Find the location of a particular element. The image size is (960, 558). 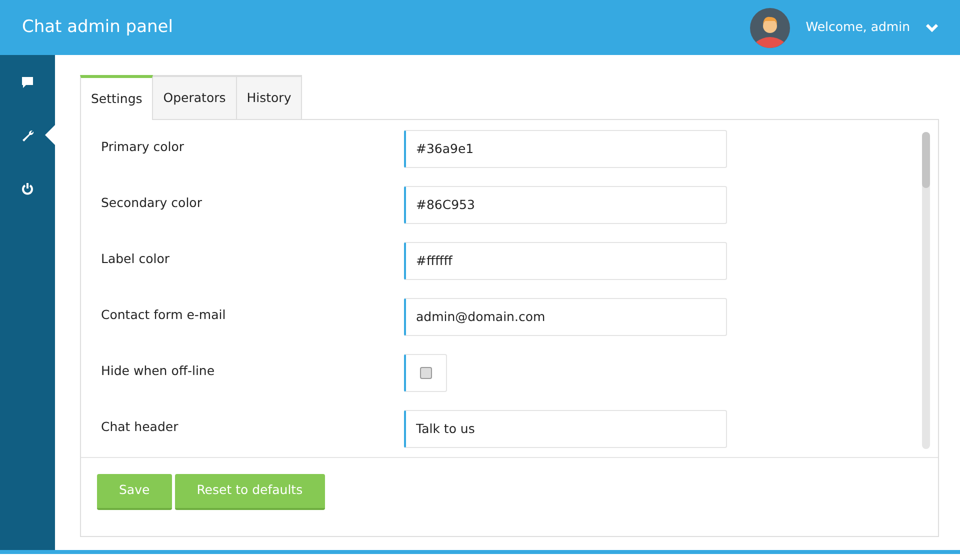

input-field: #36a9e1 is located at coordinates (565, 149).